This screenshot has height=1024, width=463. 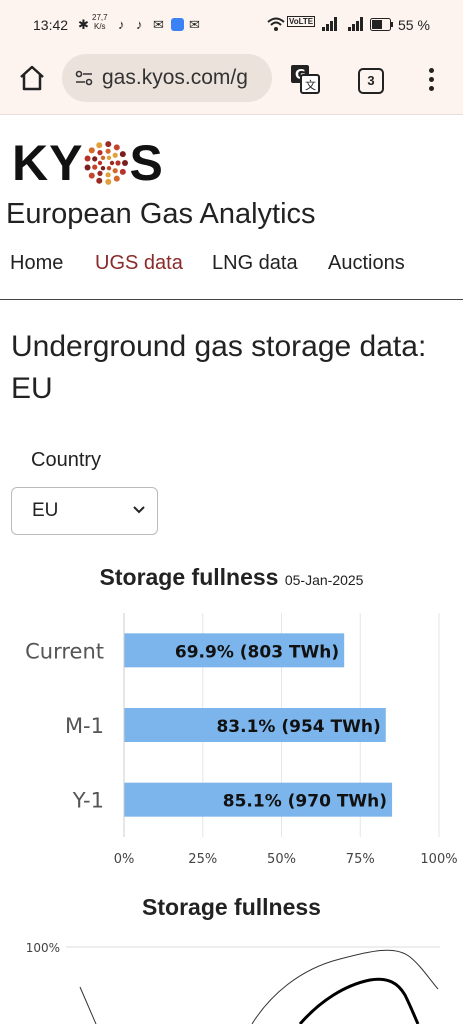 What do you see at coordinates (100, 17) in the screenshot?
I see `network-speed-value: 27,7` at bounding box center [100, 17].